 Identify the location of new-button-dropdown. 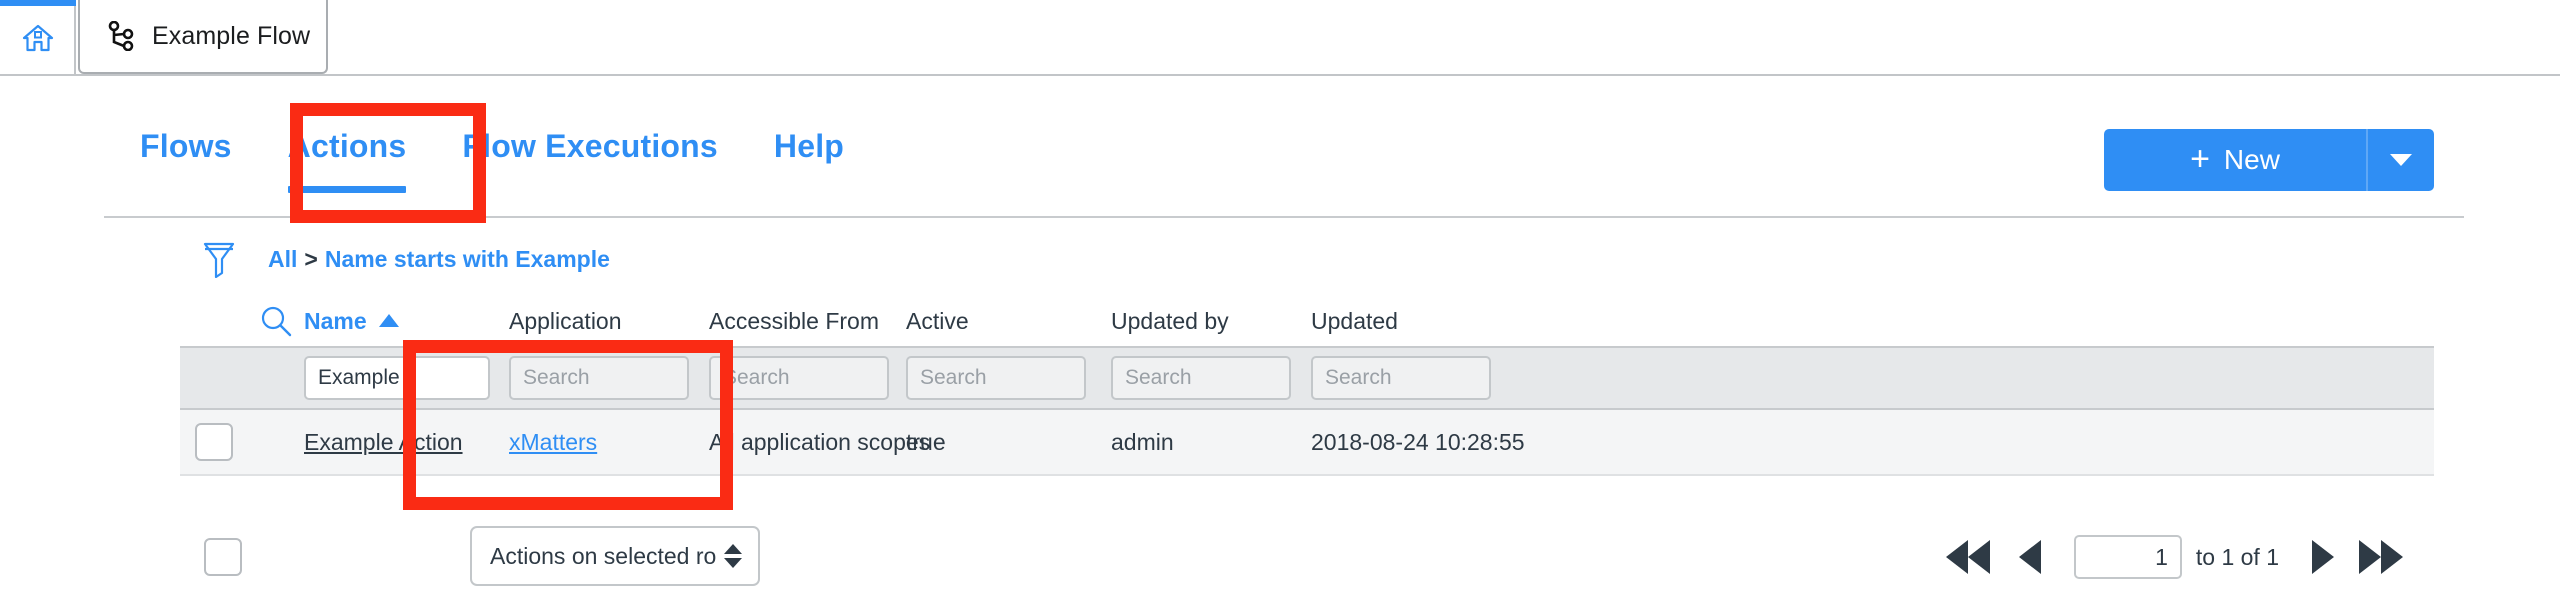
(2400, 160).